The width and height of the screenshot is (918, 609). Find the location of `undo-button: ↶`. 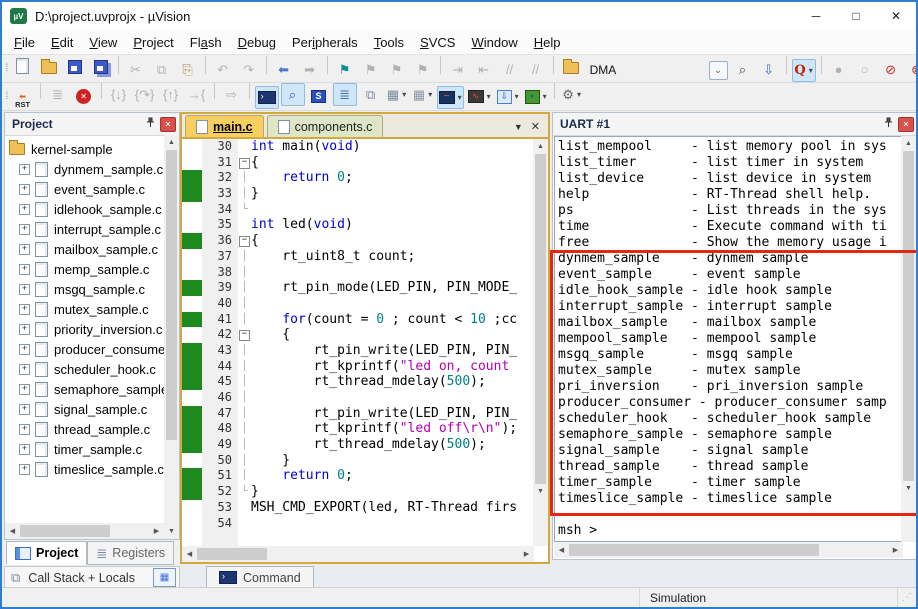

undo-button: ↶ is located at coordinates (223, 69).